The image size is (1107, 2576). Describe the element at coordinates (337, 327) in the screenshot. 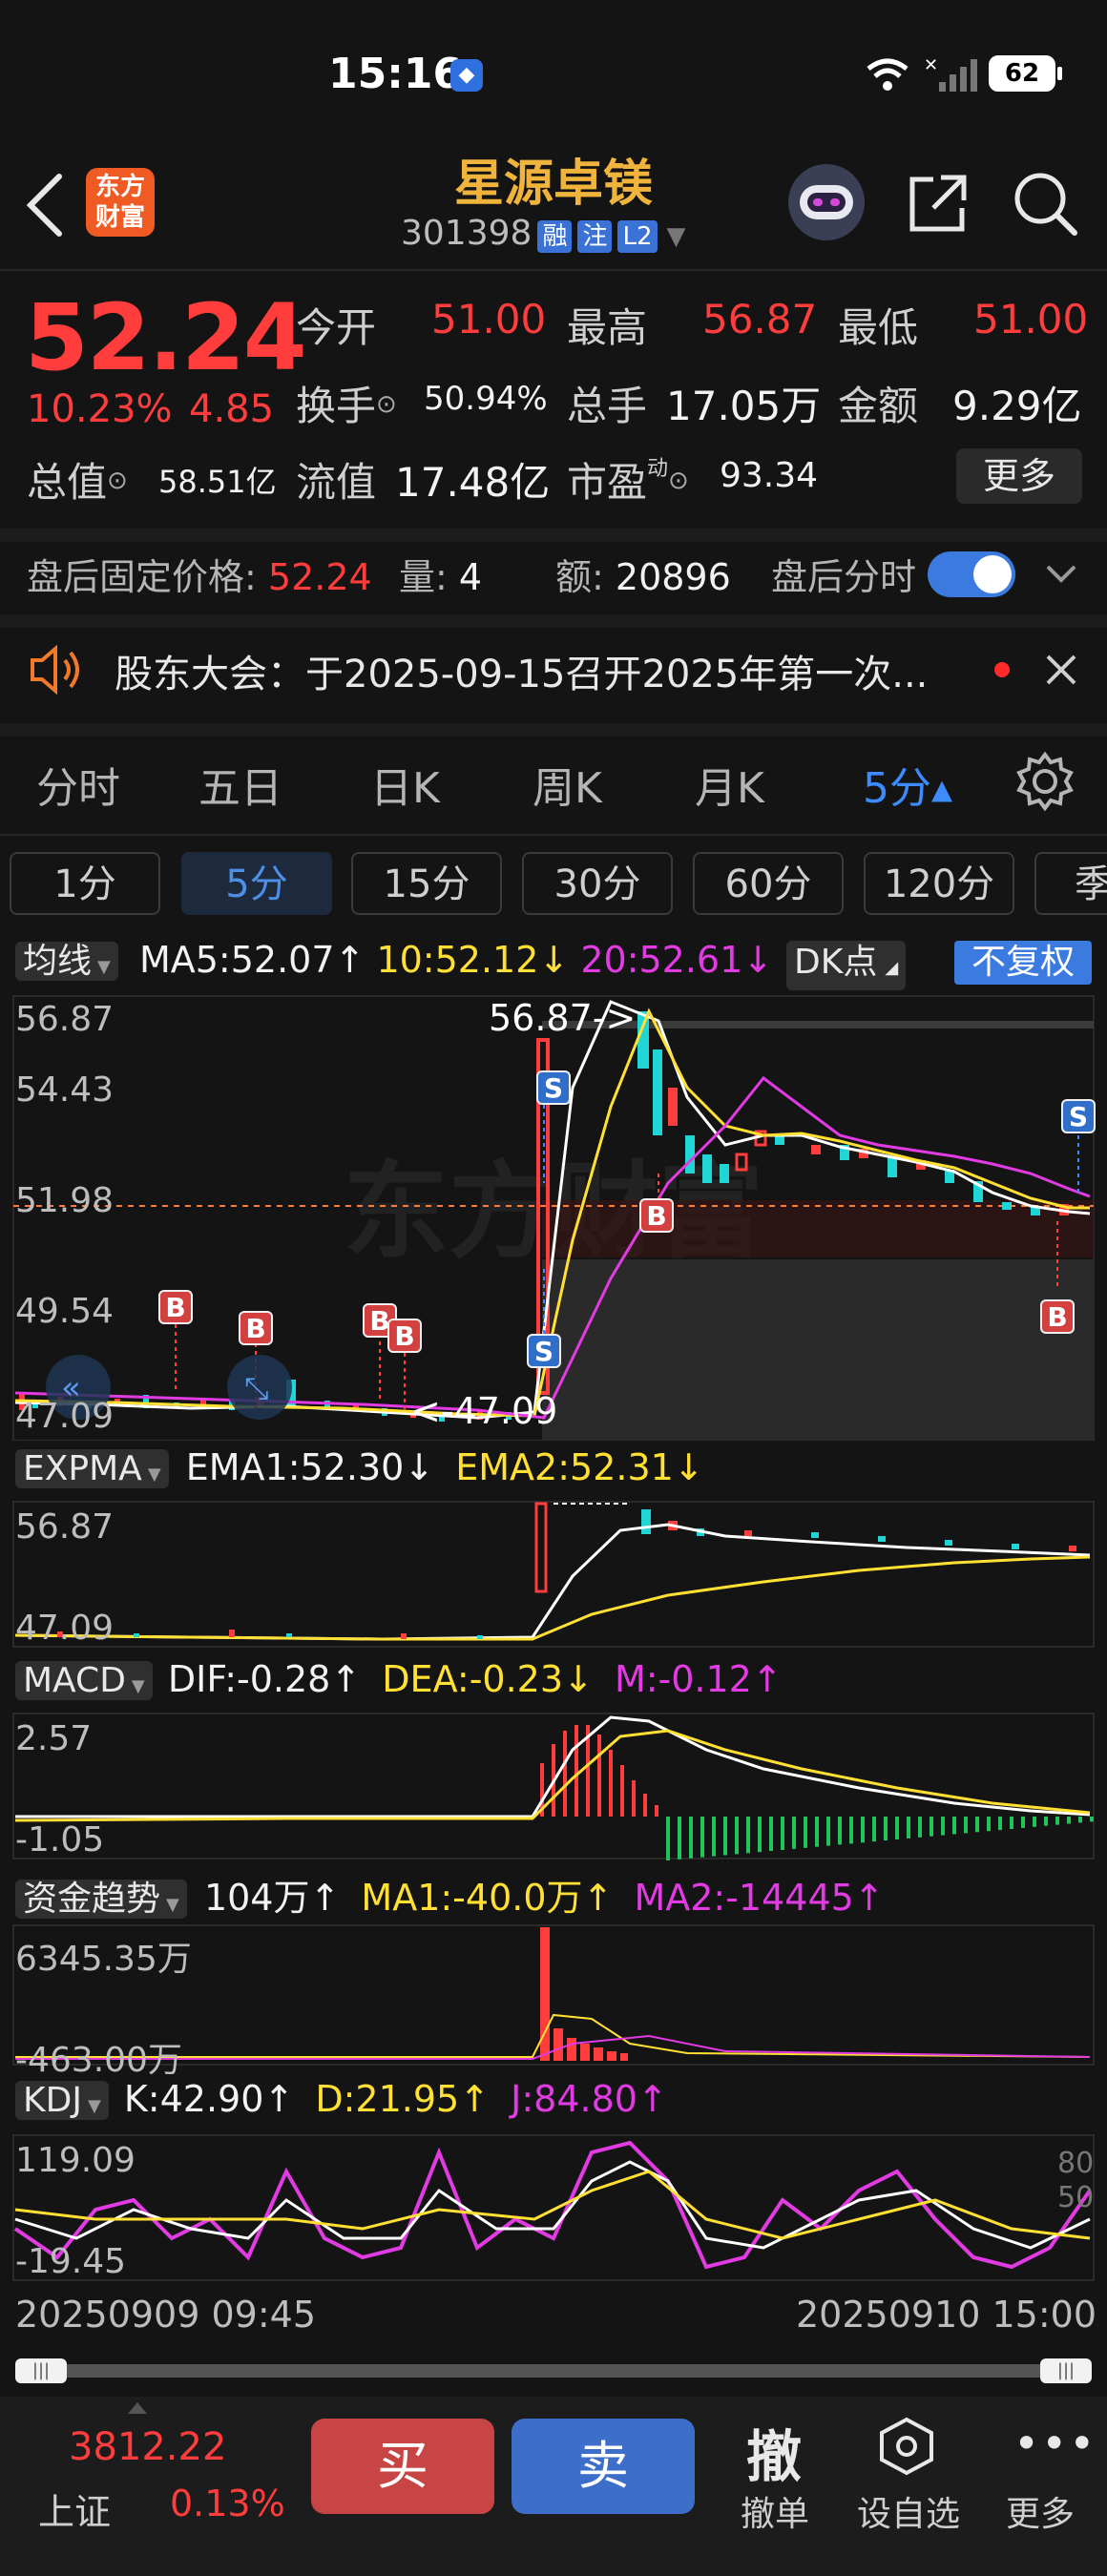

I see `open-label: 今开` at that location.